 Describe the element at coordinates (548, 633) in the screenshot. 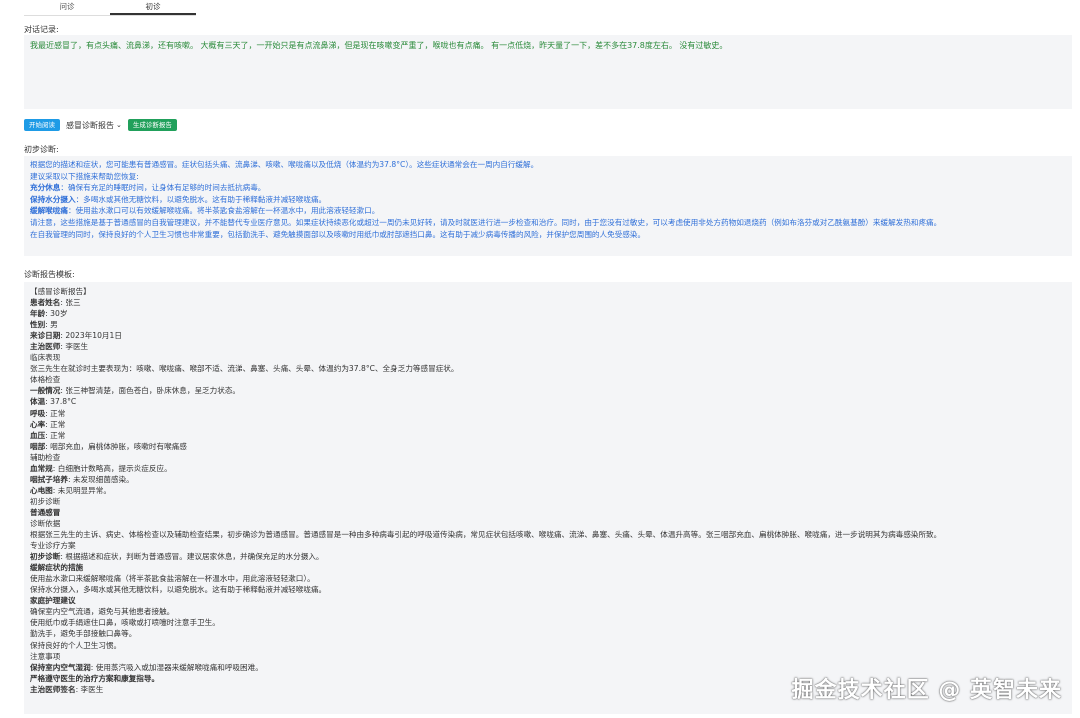

I see `text-line: 勤洗手，避免手部接触口鼻等。` at that location.